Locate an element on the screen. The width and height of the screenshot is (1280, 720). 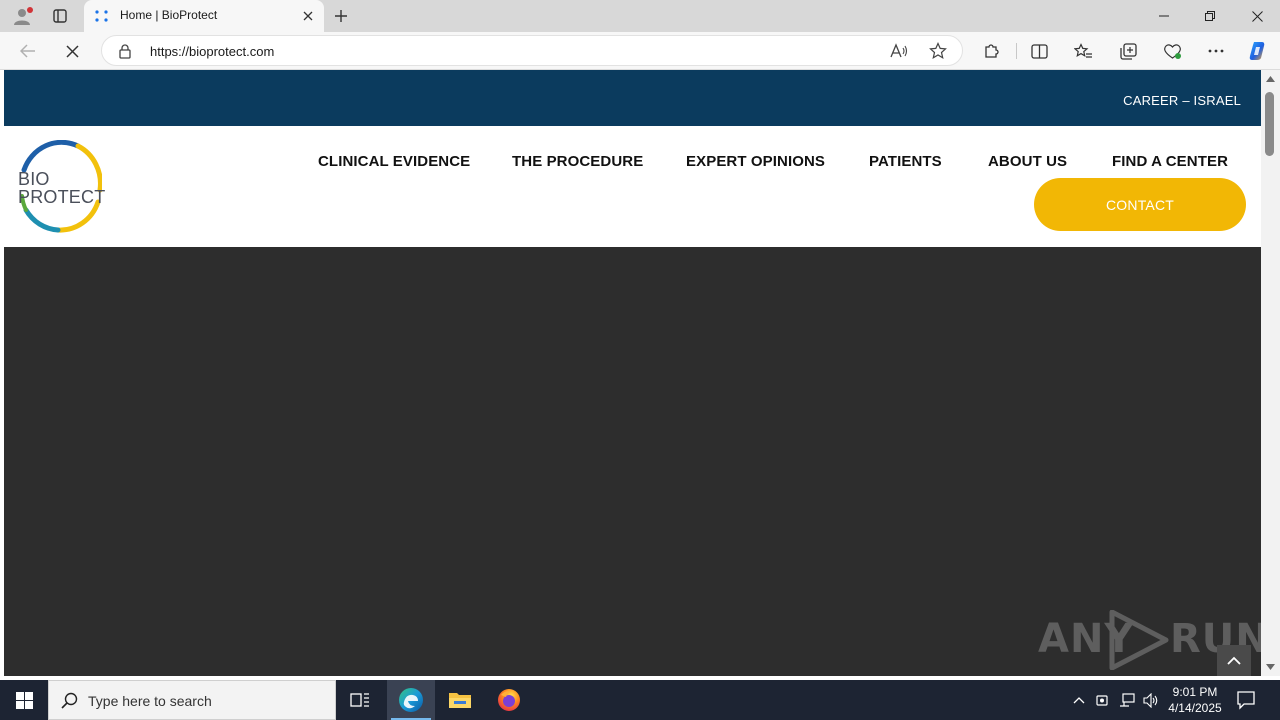
star-icon is located at coordinates (938, 51).